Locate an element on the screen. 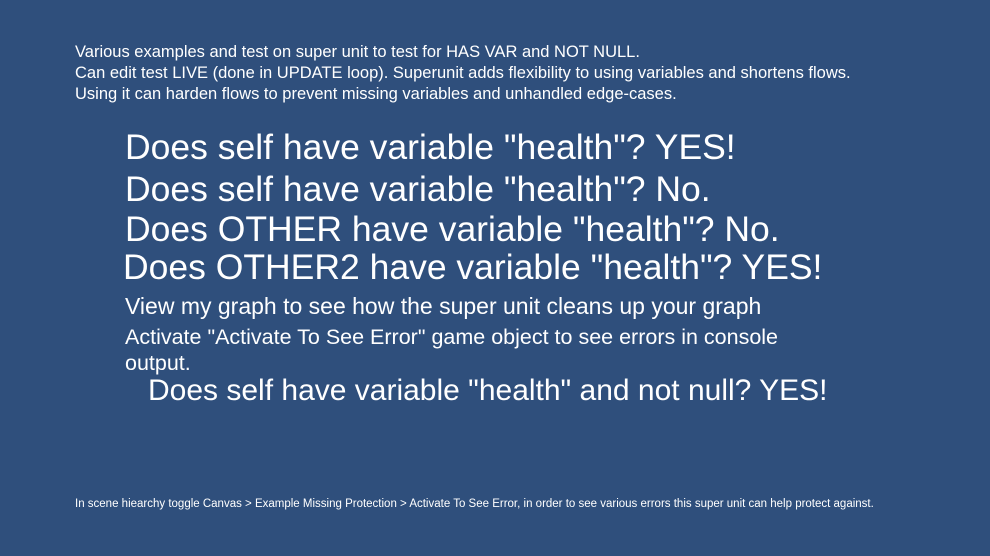 The width and height of the screenshot is (990, 556). self-health-result: Does self have variable "health"? YES! is located at coordinates (430, 147).